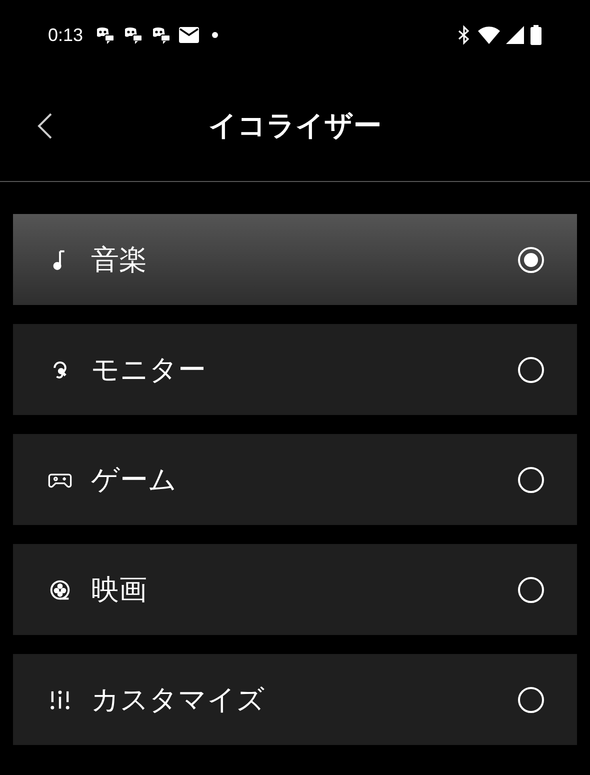  I want to click on status-time: 0:13, so click(66, 35).